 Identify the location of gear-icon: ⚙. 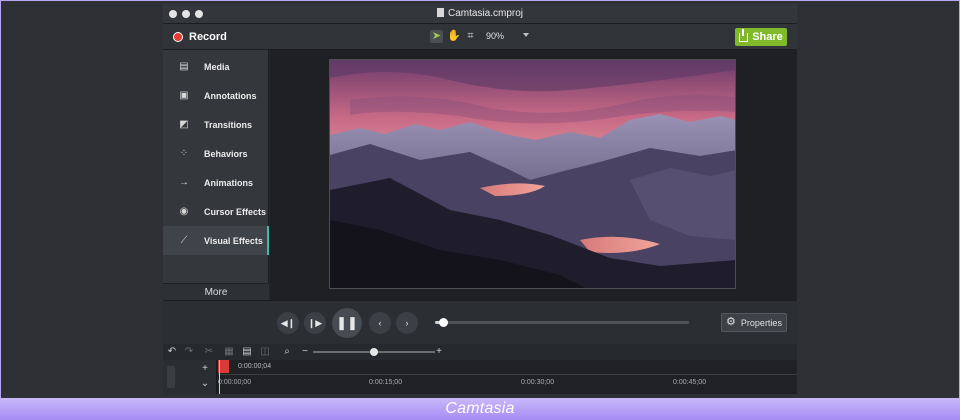
(731, 322).